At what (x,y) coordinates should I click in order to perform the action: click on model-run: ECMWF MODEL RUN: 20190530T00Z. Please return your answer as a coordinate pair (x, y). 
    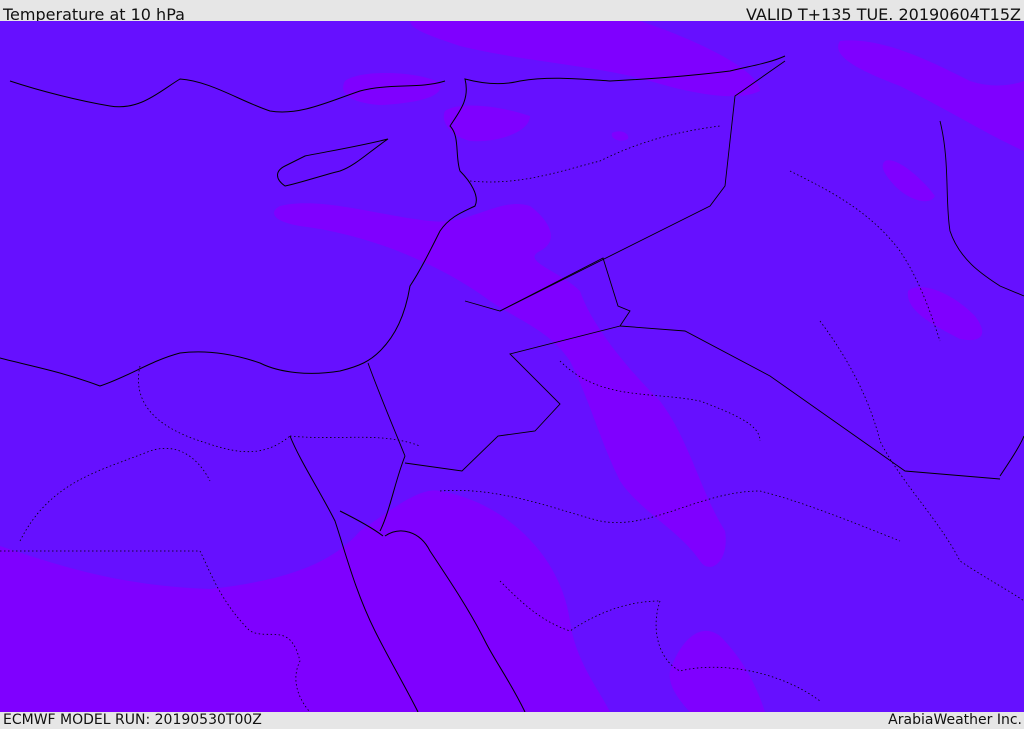
    Looking at the image, I should click on (132, 720).